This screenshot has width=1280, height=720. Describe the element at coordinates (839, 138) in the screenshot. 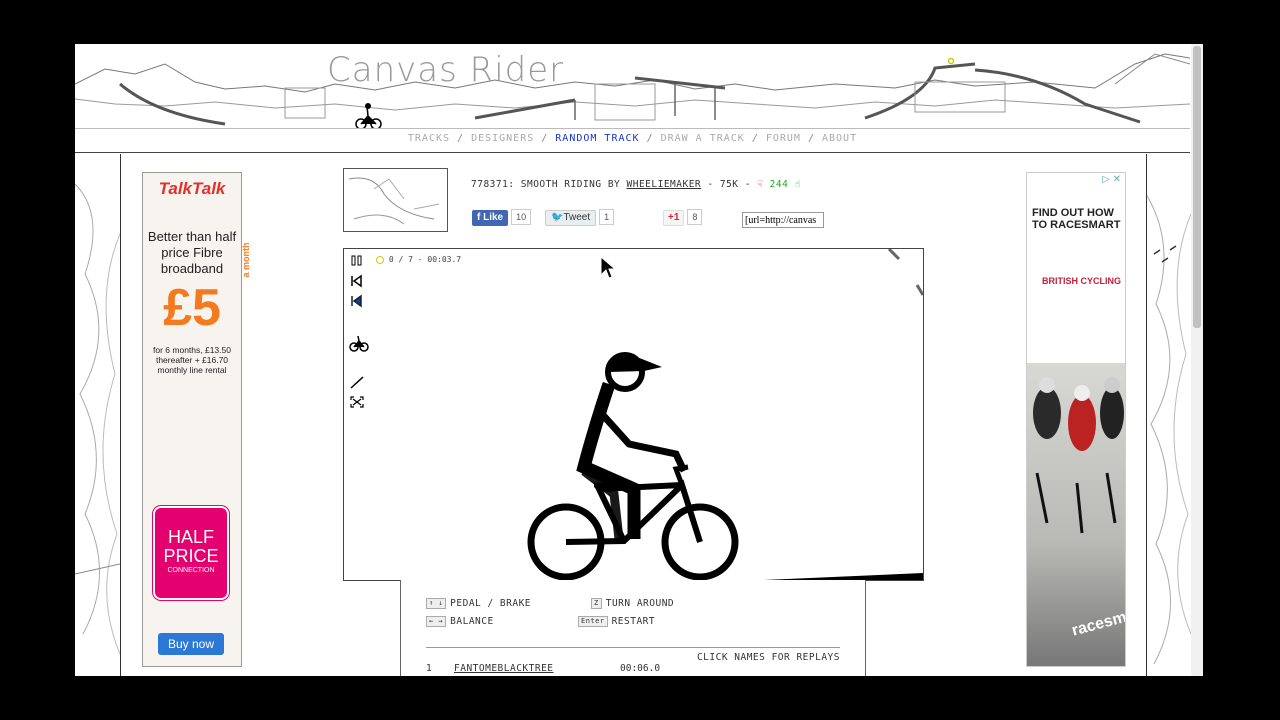

I see `nav-about: ABOUT` at that location.